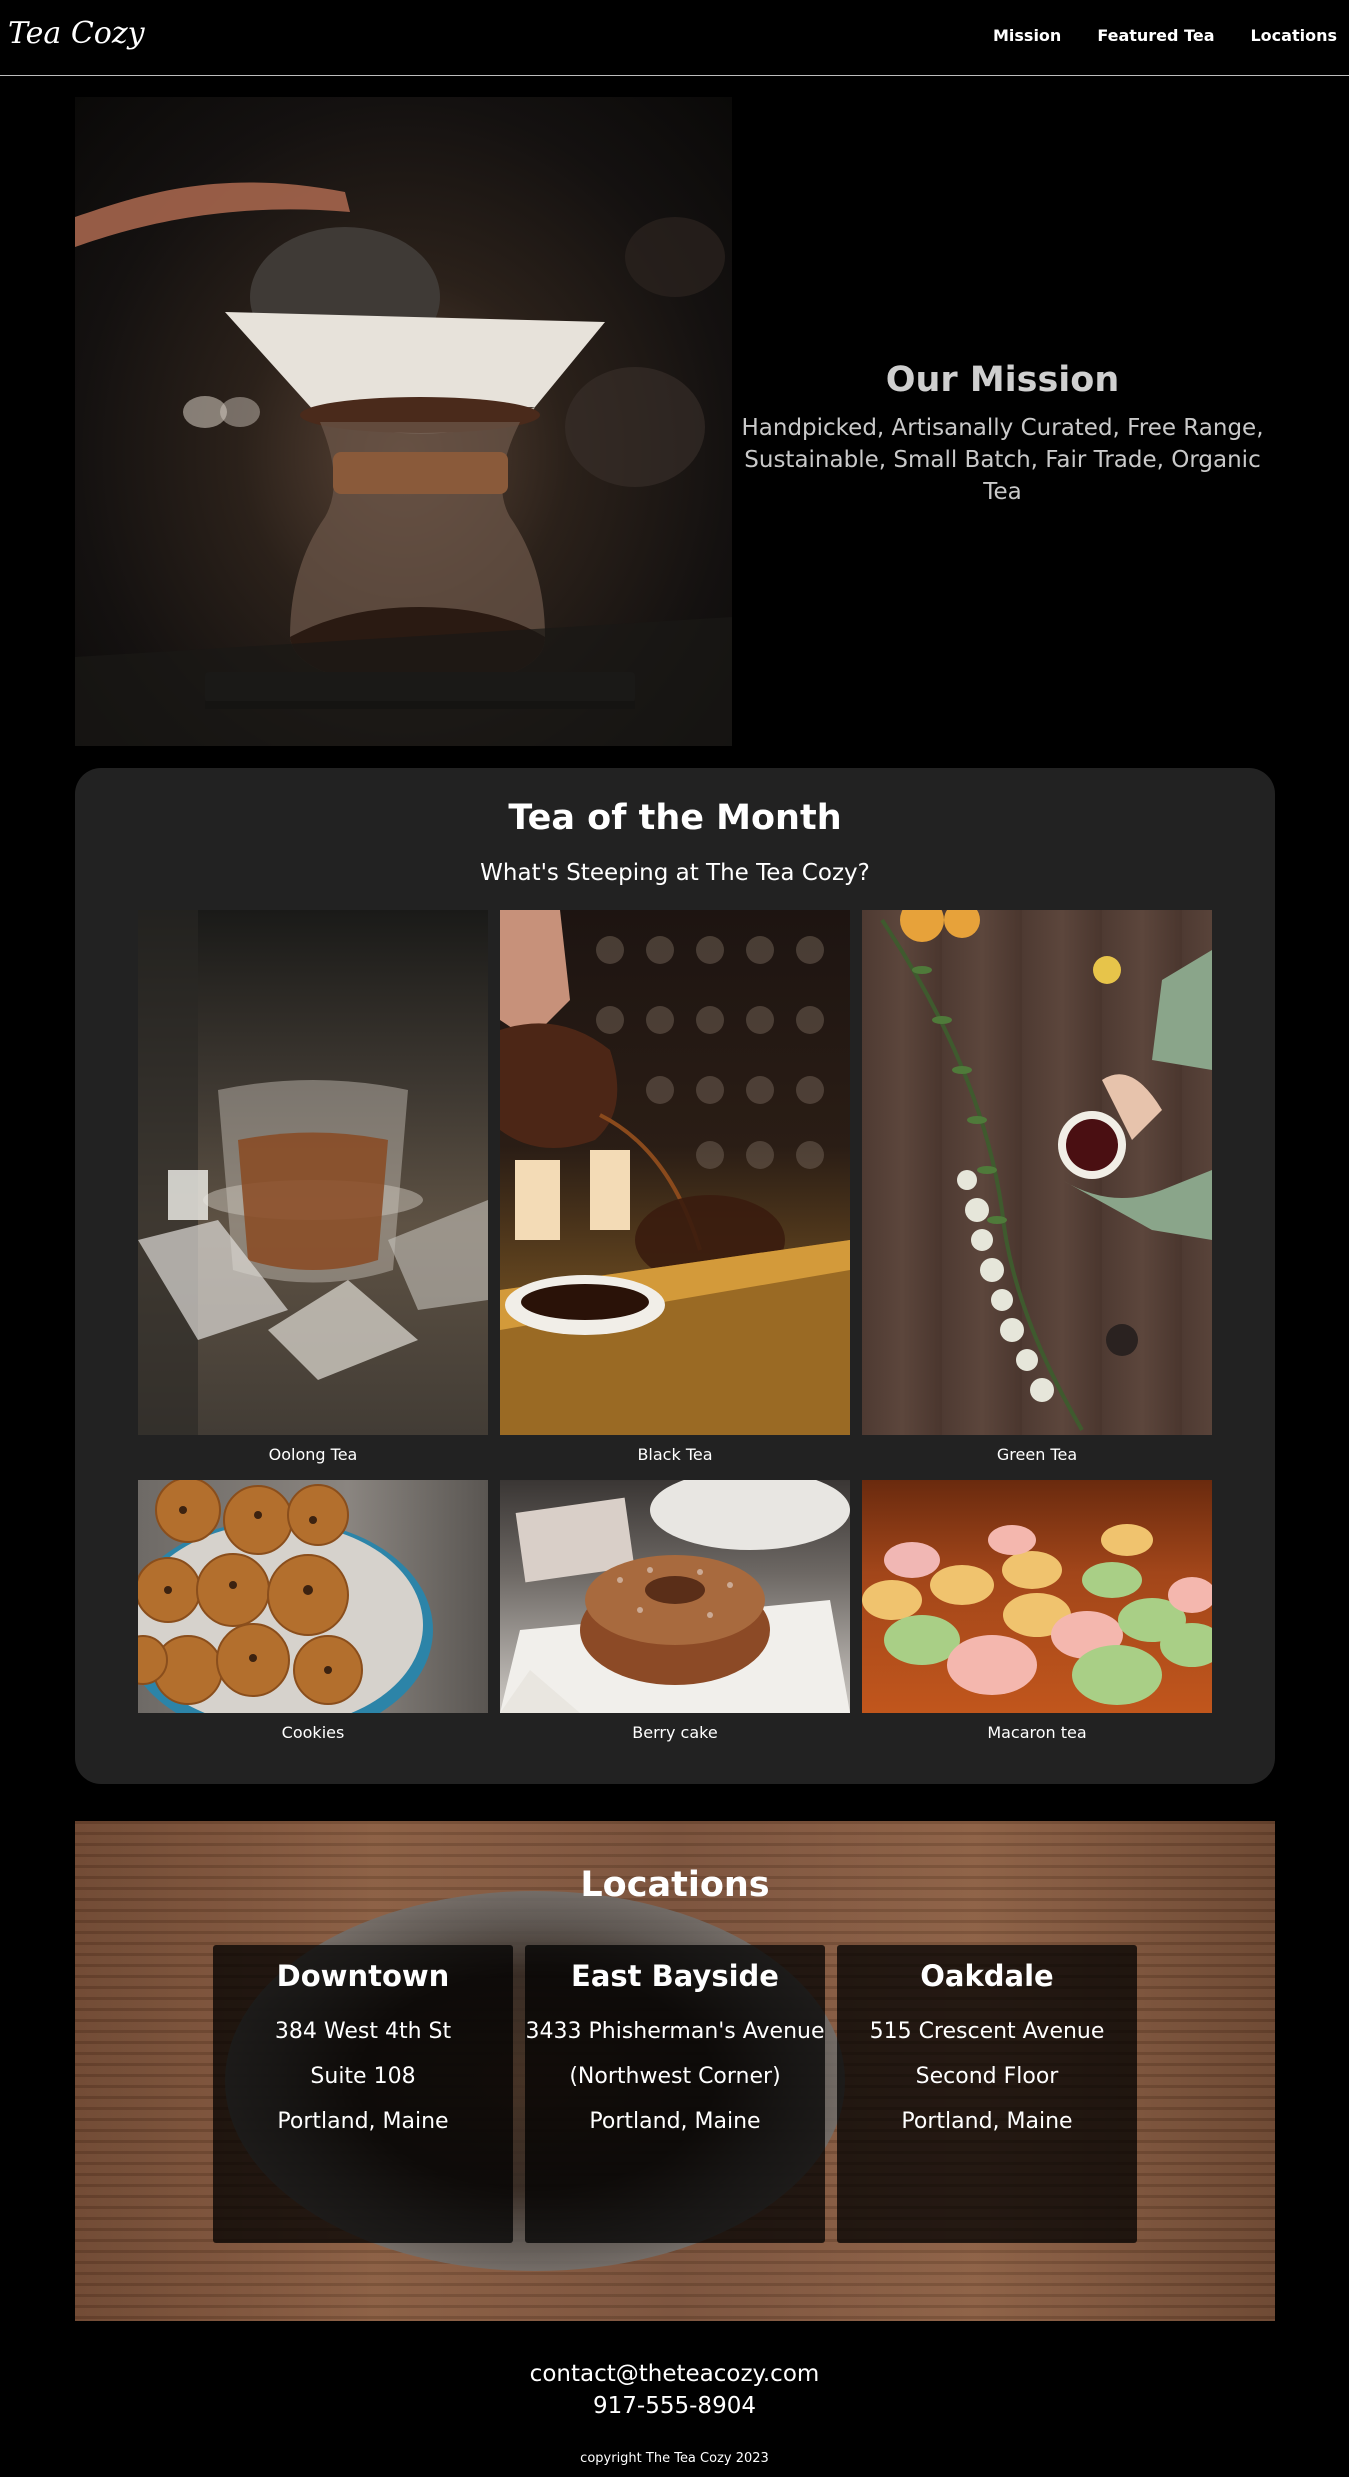 The width and height of the screenshot is (1349, 2477). I want to click on tea-card-oolong: Oolong Tea, so click(313, 1187).